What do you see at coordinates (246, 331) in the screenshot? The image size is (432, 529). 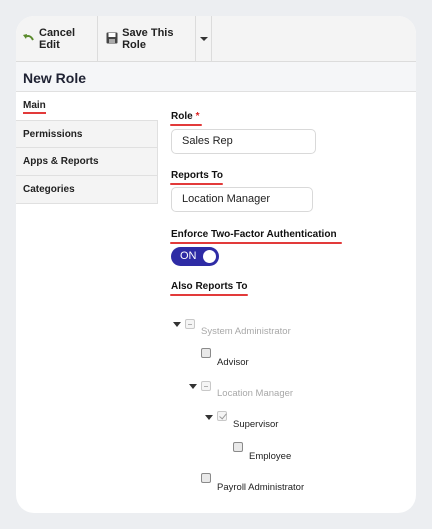 I see `tree-label-system-administrator: System Administrator` at bounding box center [246, 331].